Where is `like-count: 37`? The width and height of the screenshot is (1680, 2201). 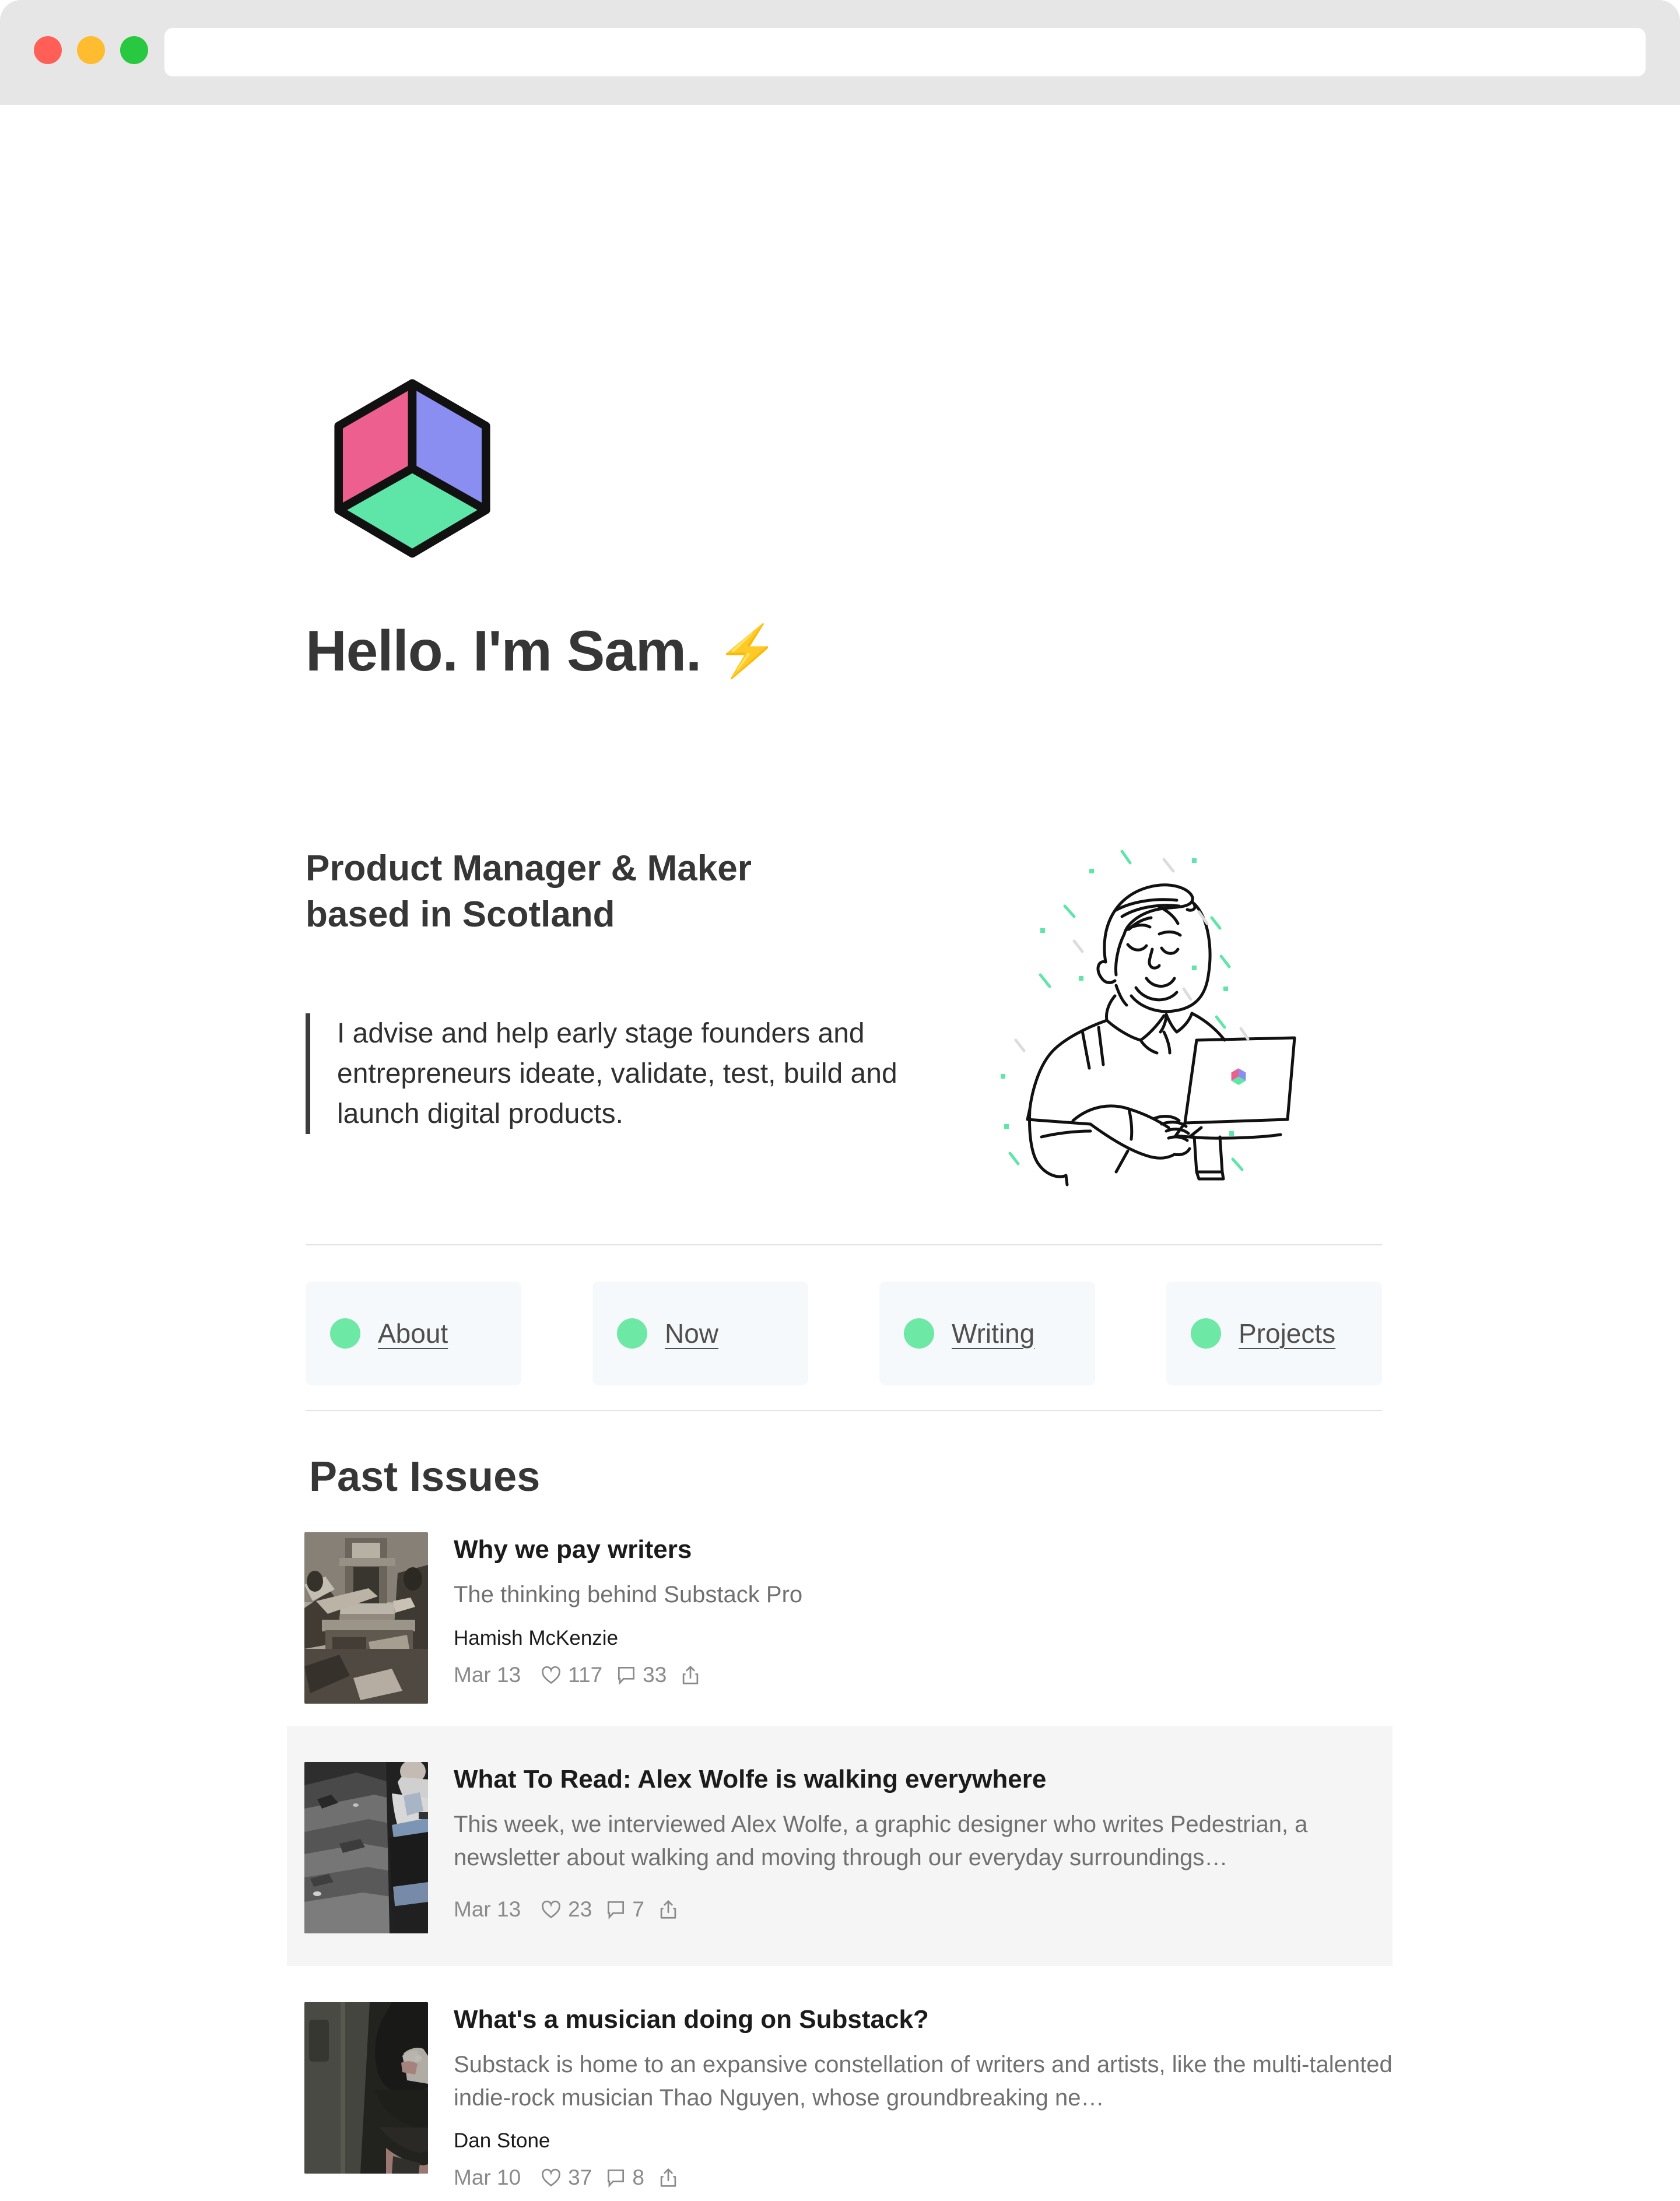 like-count: 37 is located at coordinates (580, 2177).